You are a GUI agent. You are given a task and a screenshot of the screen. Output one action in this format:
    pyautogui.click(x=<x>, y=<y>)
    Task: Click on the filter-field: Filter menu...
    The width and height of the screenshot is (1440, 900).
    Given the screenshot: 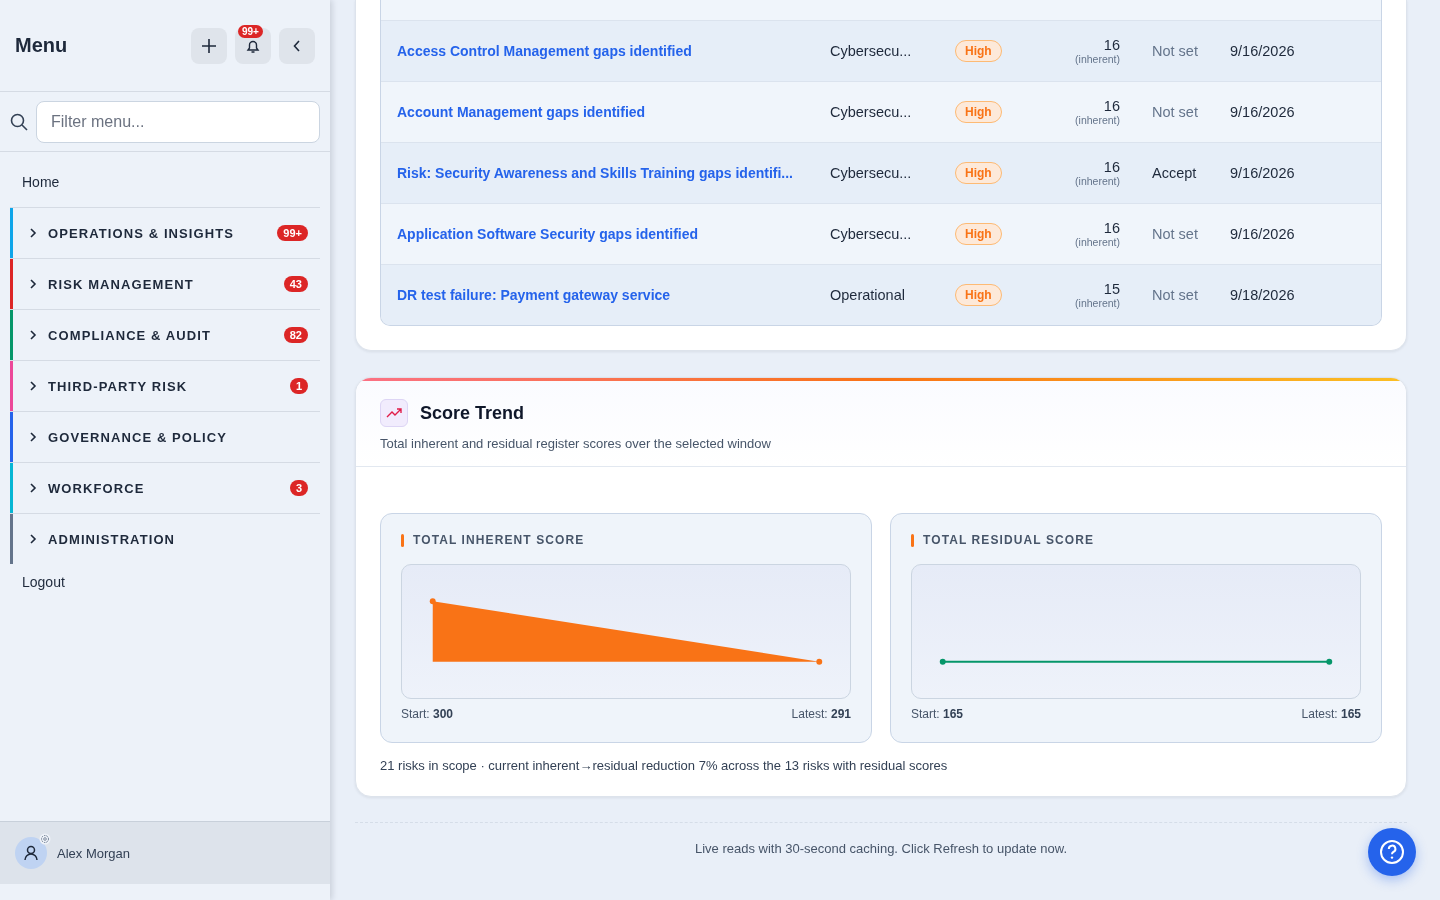 What is the action you would take?
    pyautogui.click(x=178, y=121)
    